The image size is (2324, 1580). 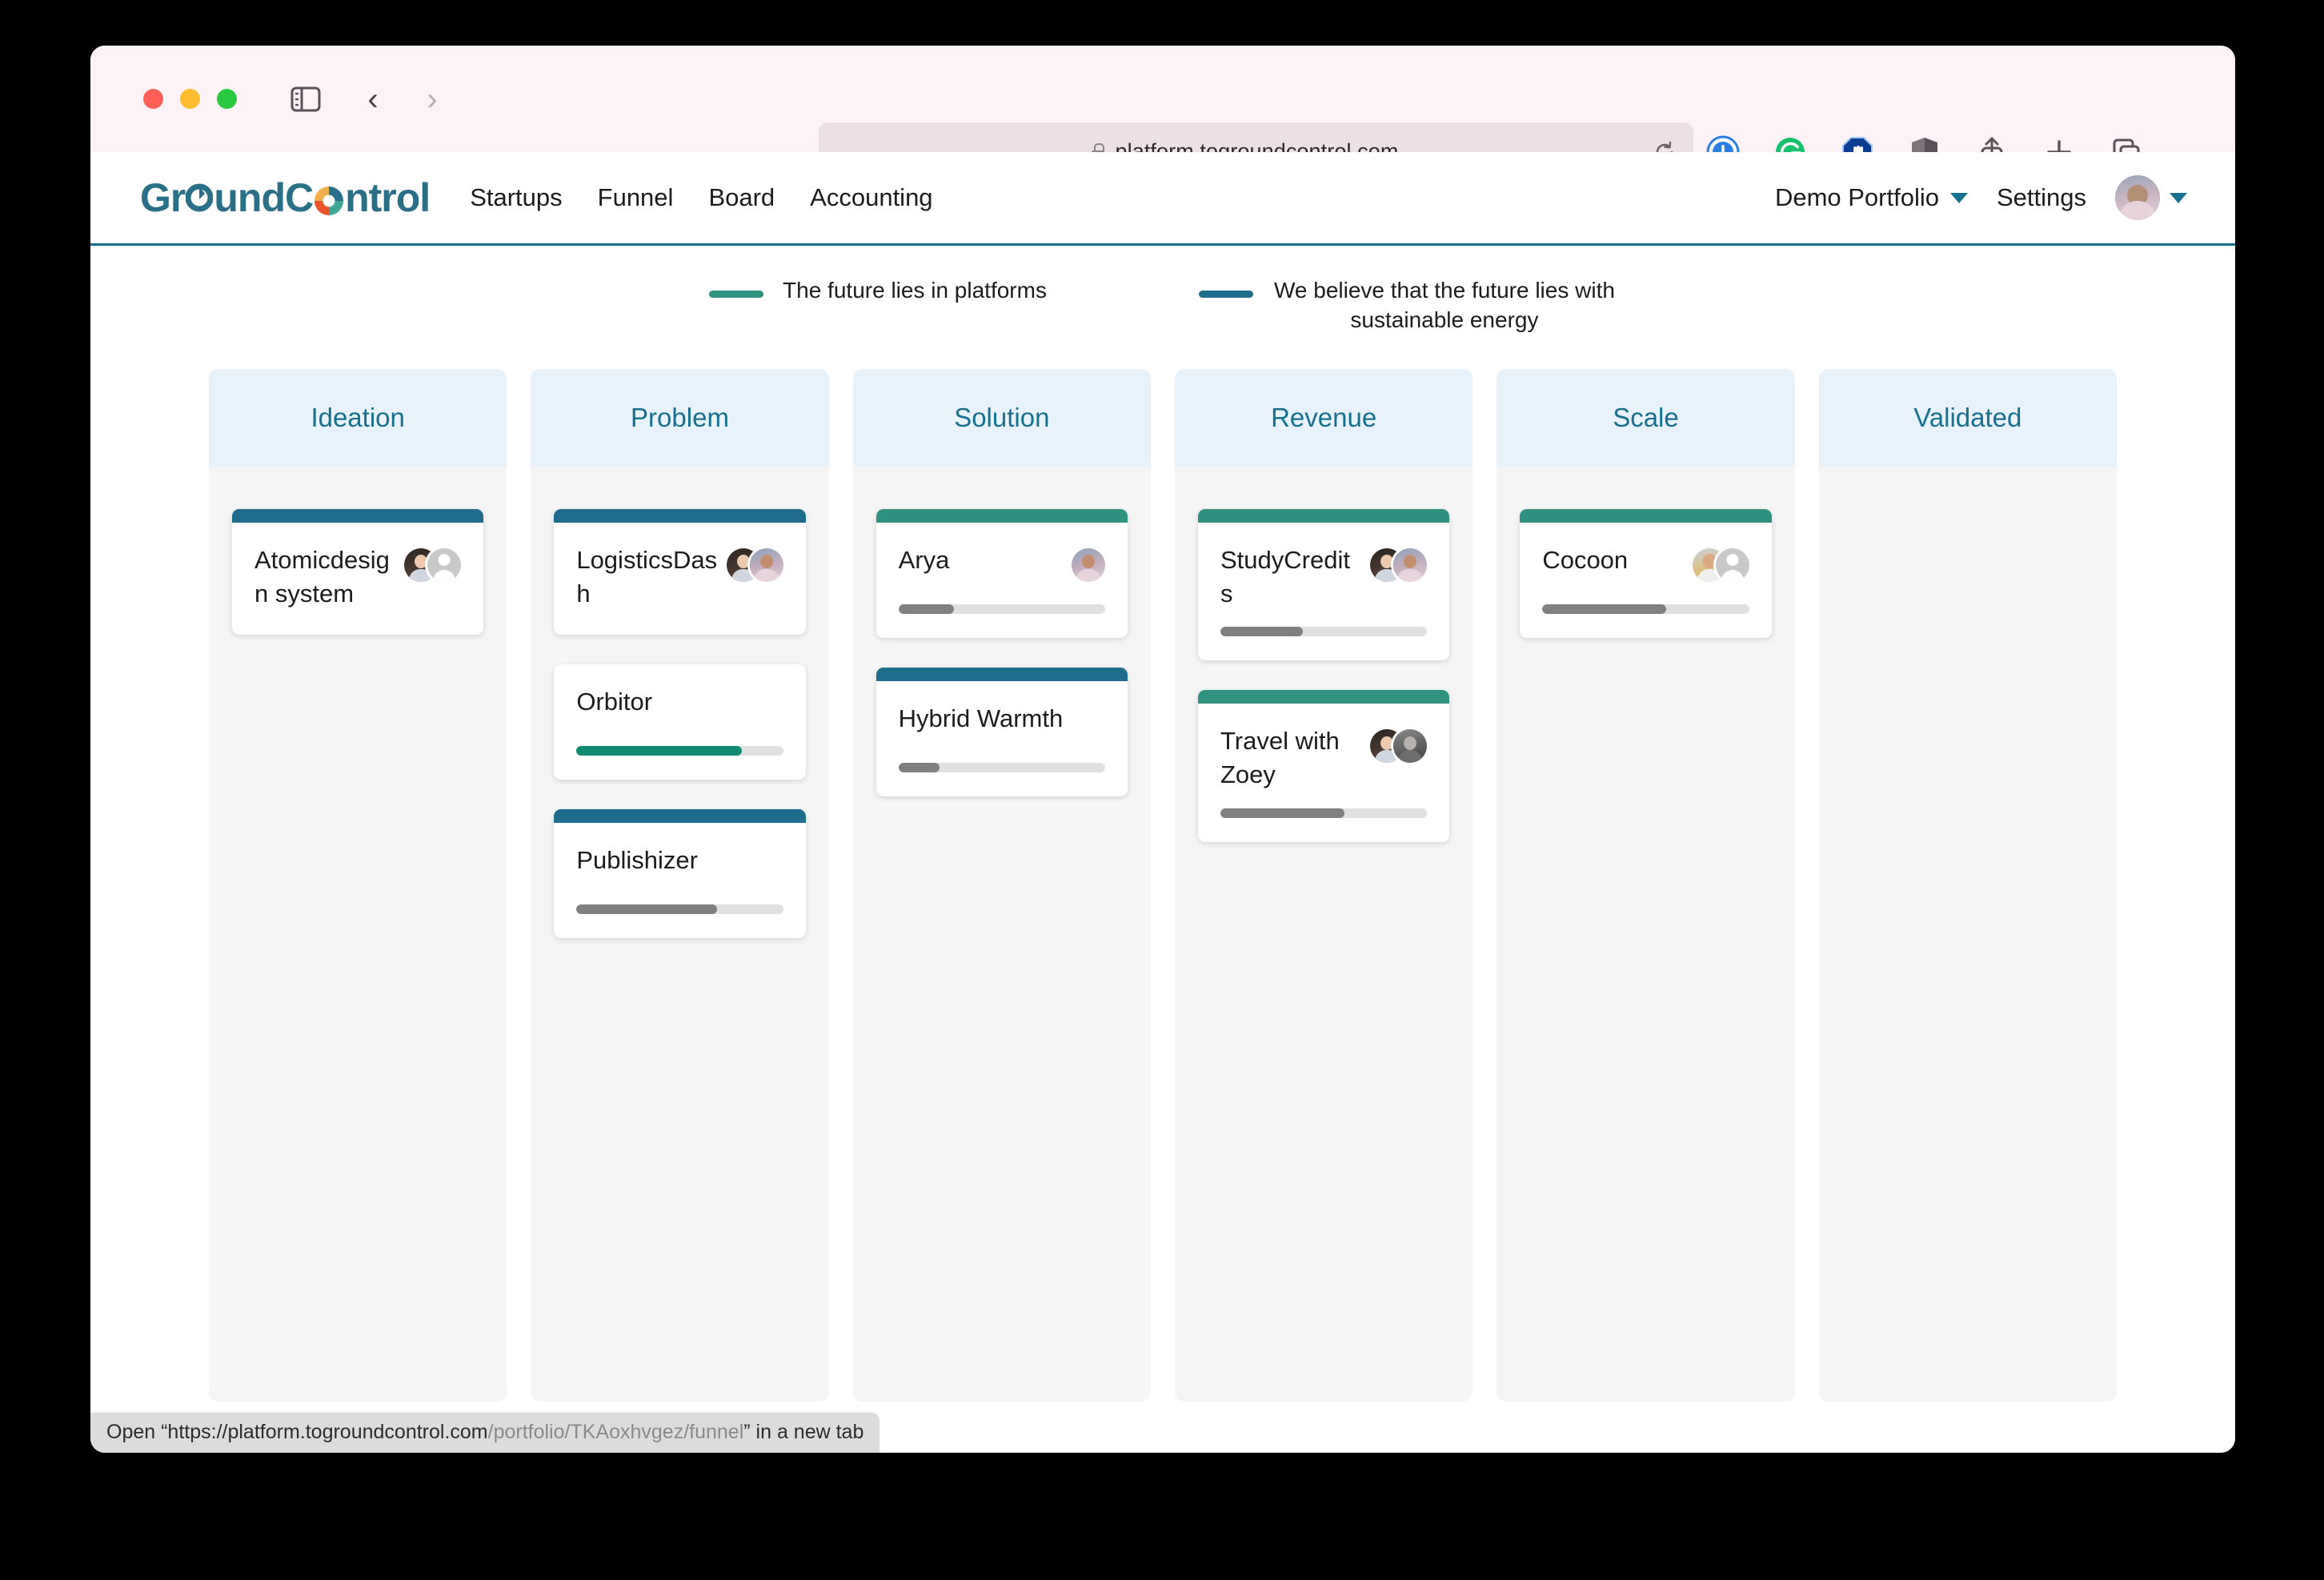 I want to click on member-avatar-placeholder, so click(x=1732, y=564).